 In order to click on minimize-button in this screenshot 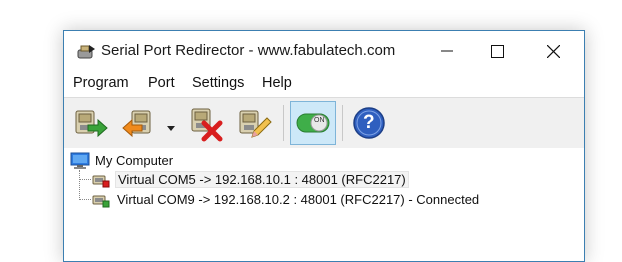, I will do `click(447, 51)`.